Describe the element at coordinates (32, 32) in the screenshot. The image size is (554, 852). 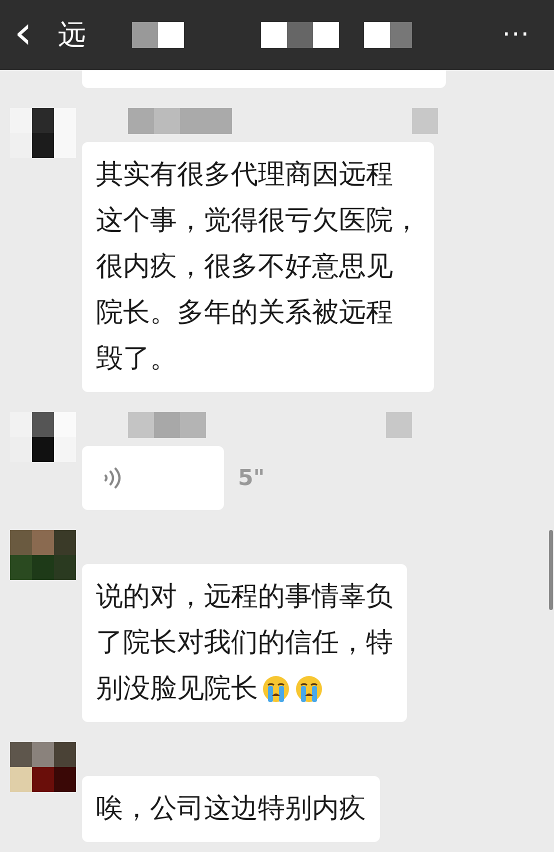
I see `back-button: ‹` at that location.